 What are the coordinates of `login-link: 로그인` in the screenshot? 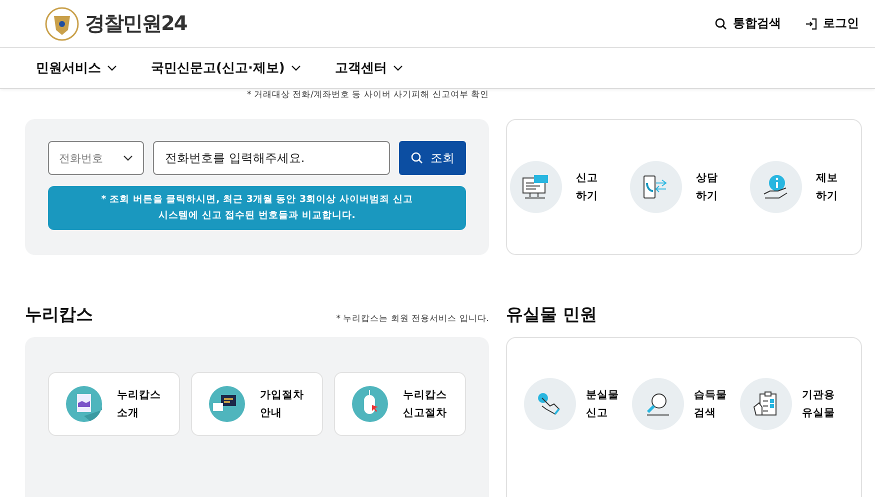 It's located at (832, 23).